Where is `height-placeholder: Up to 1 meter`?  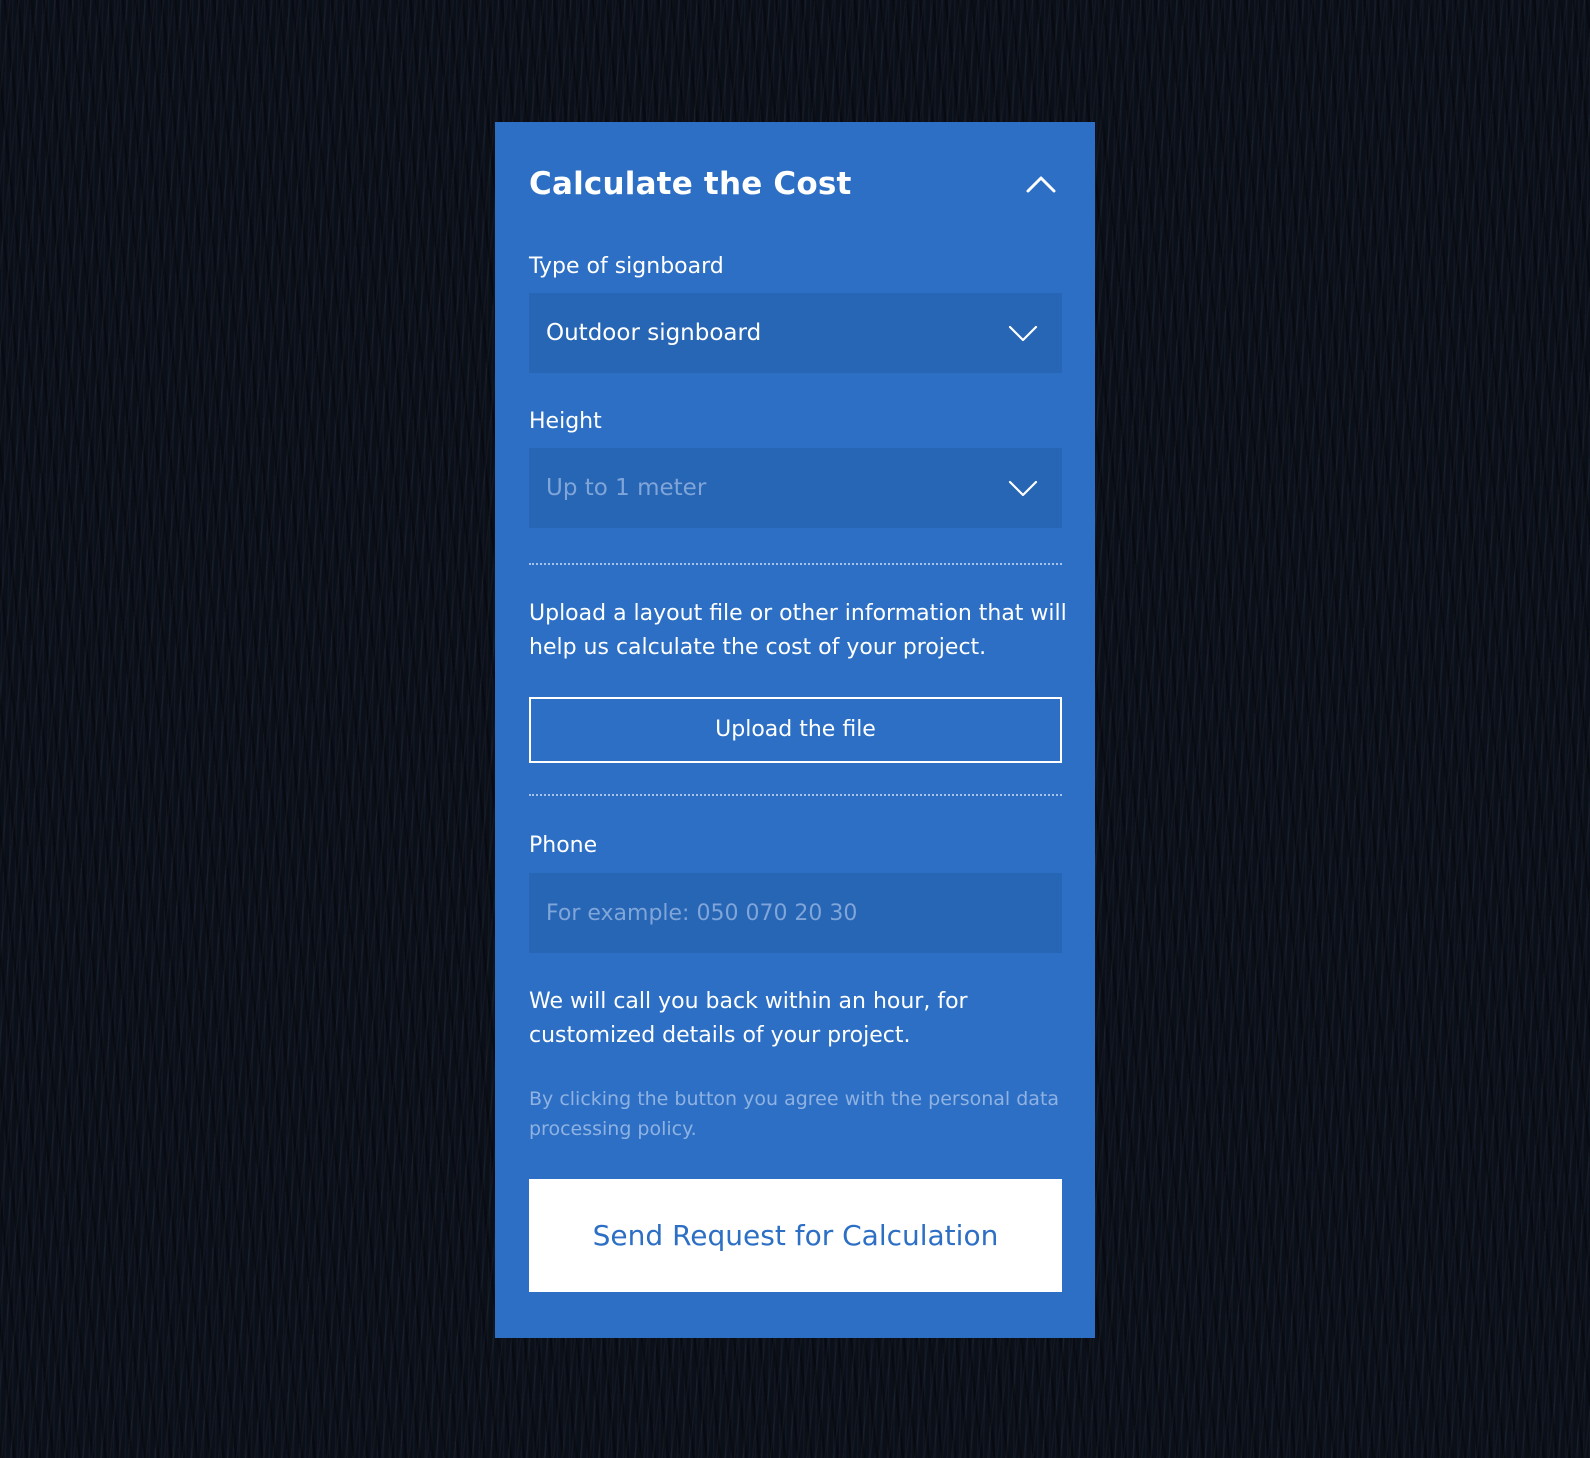 height-placeholder: Up to 1 meter is located at coordinates (626, 488).